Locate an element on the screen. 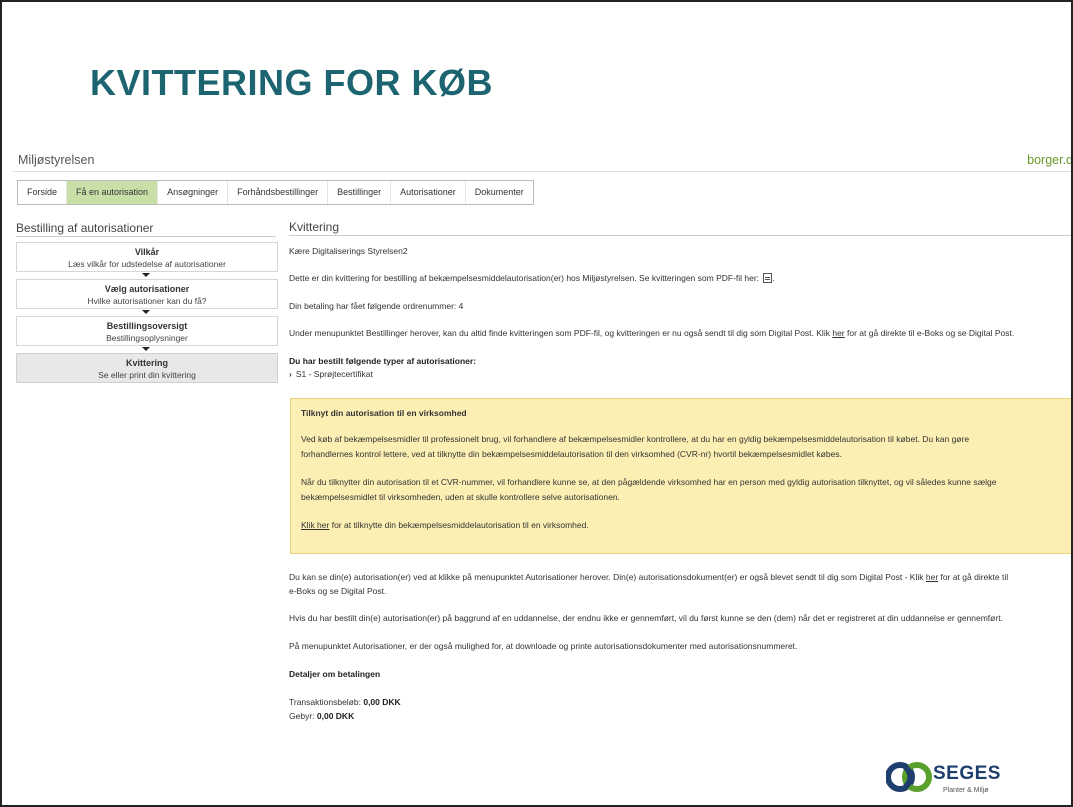 This screenshot has width=1073, height=807. sidebar-title: Bestilling af autorisationer is located at coordinates (85, 228).